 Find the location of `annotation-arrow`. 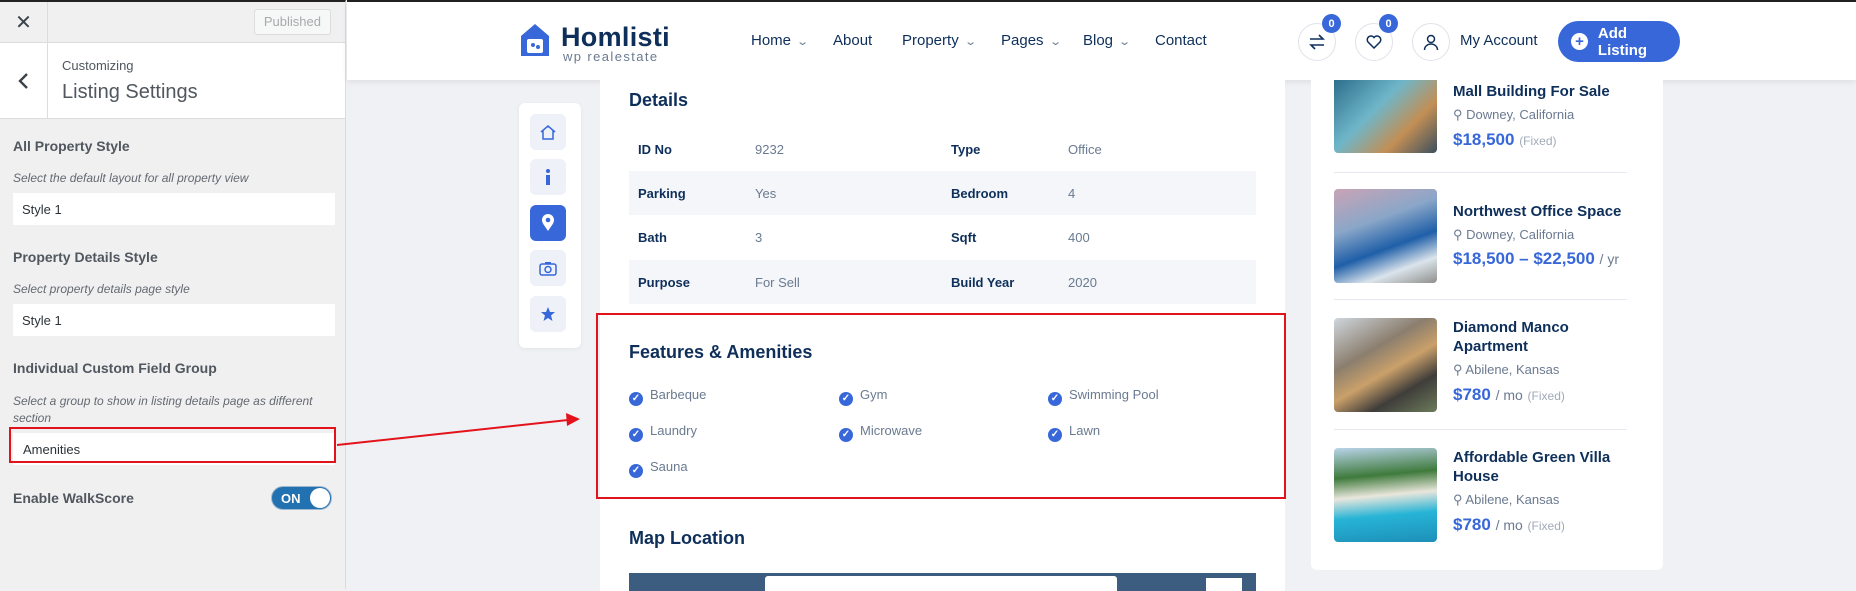

annotation-arrow is located at coordinates (458, 429).